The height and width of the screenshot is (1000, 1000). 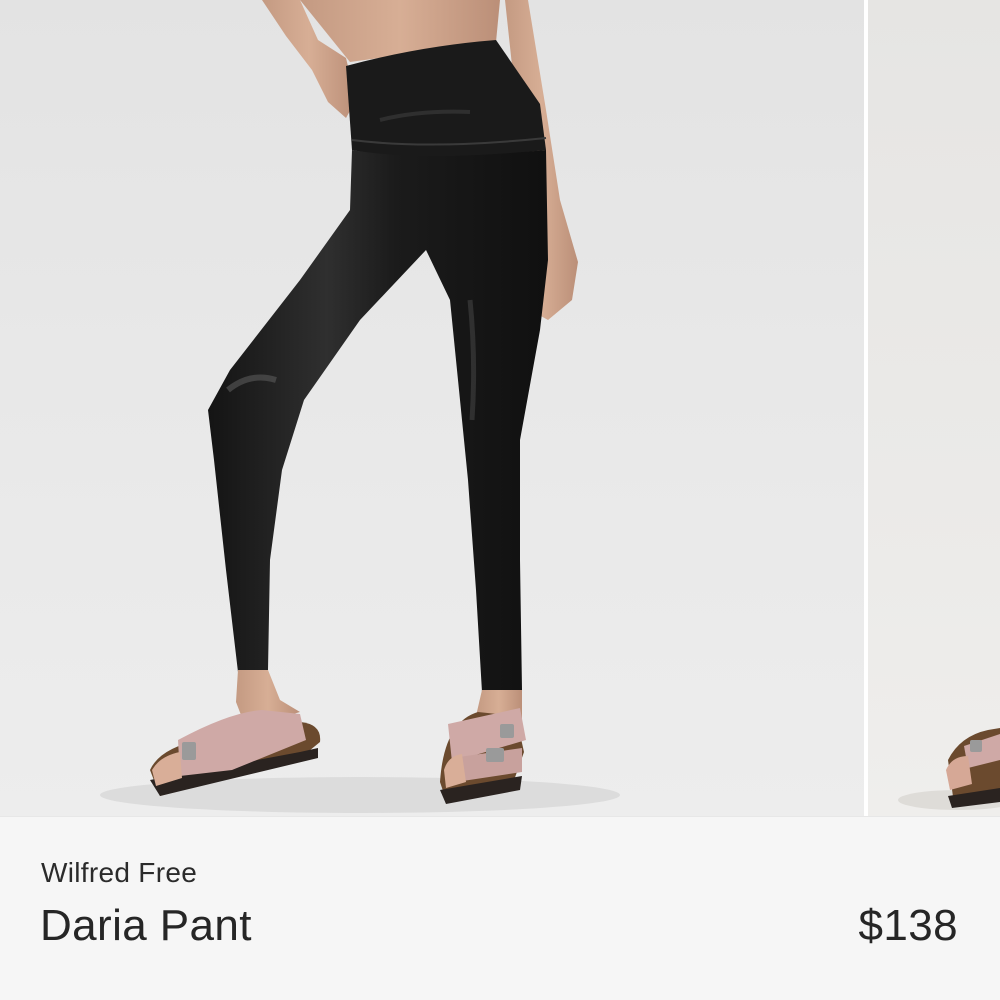 I want to click on product-brand: Wilfred Free, so click(x=119, y=872).